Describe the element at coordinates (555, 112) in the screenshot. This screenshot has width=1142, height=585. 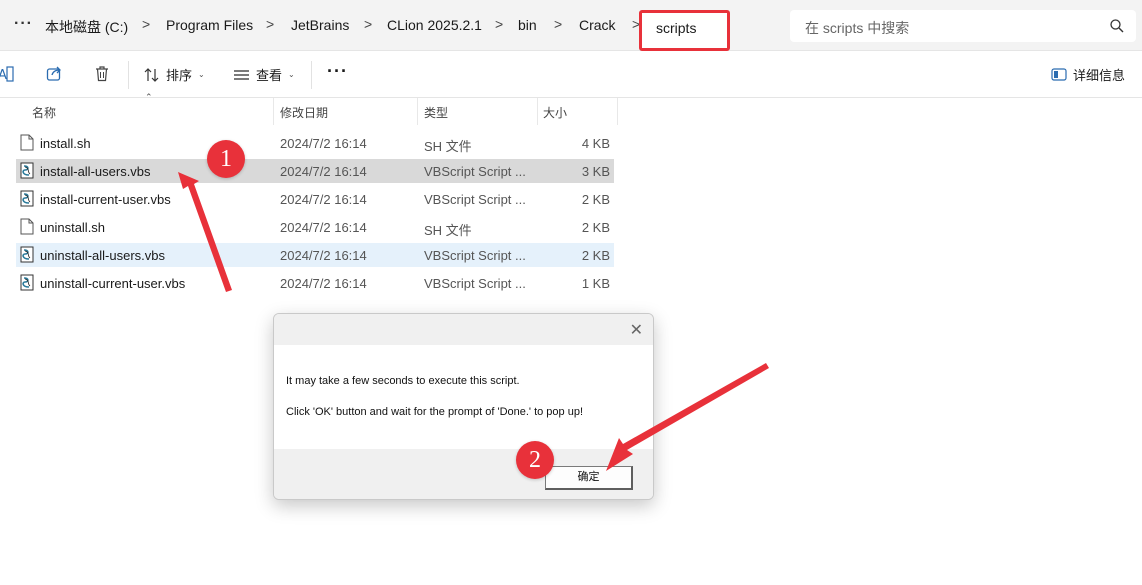
I see `column-header-size: 大小` at that location.